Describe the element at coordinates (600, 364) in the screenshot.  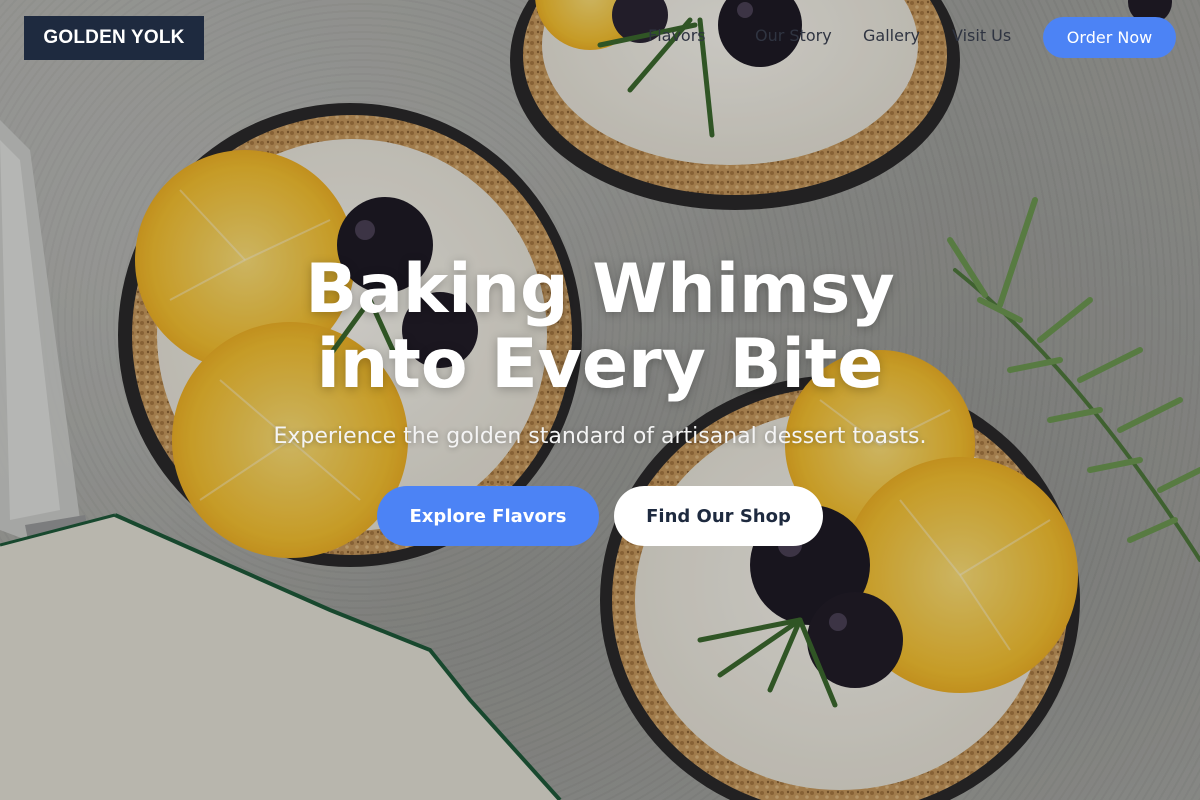
I see `hero-headline-line2: into Every Bite` at that location.